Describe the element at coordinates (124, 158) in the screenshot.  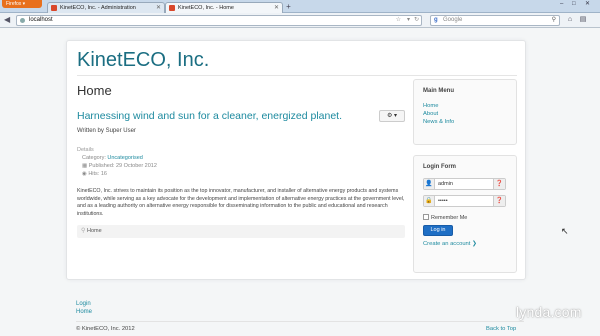
I see `category-link: Uncategorised` at that location.